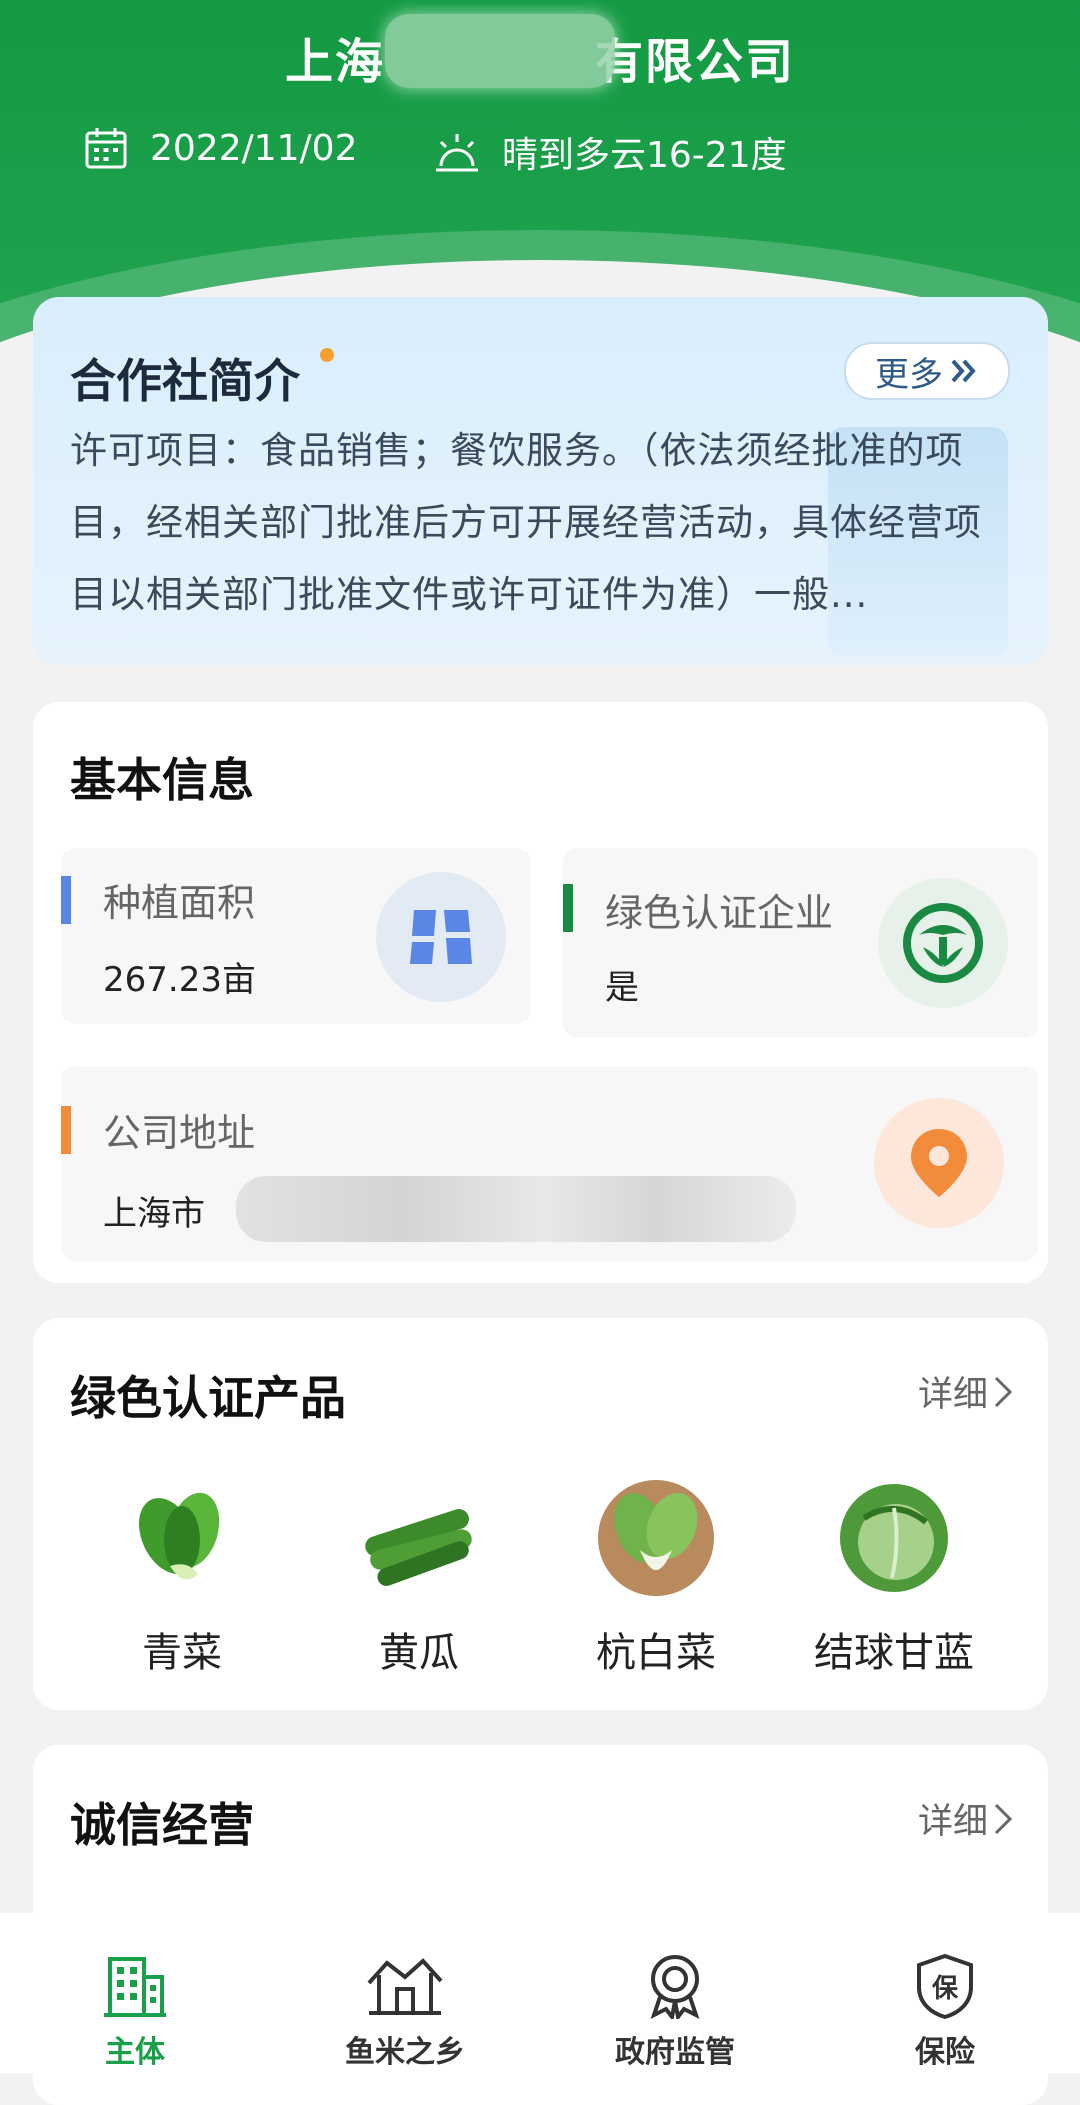  Describe the element at coordinates (296, 936) in the screenshot. I see `planting-area-box: 种植面积 267.23亩` at that location.